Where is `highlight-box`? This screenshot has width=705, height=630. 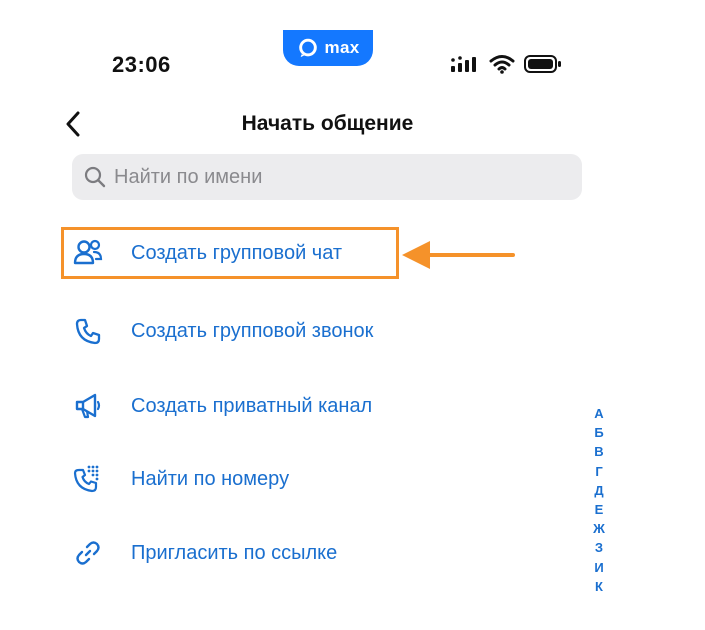 highlight-box is located at coordinates (230, 253).